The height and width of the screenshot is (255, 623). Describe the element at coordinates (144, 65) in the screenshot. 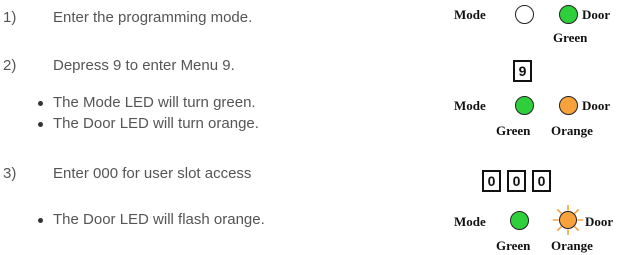

I see `step-2-text: Depress 9 to enter Menu 9.` at that location.